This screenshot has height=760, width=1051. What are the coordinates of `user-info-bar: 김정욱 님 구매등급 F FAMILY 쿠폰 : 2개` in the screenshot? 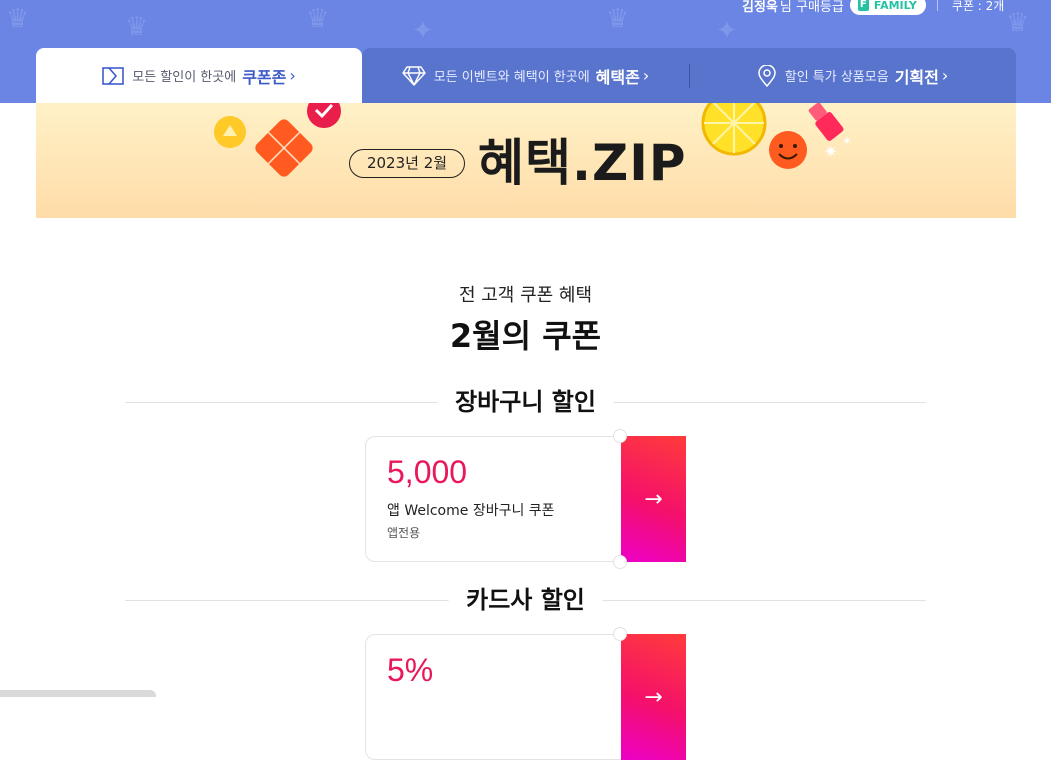 It's located at (873, 8).